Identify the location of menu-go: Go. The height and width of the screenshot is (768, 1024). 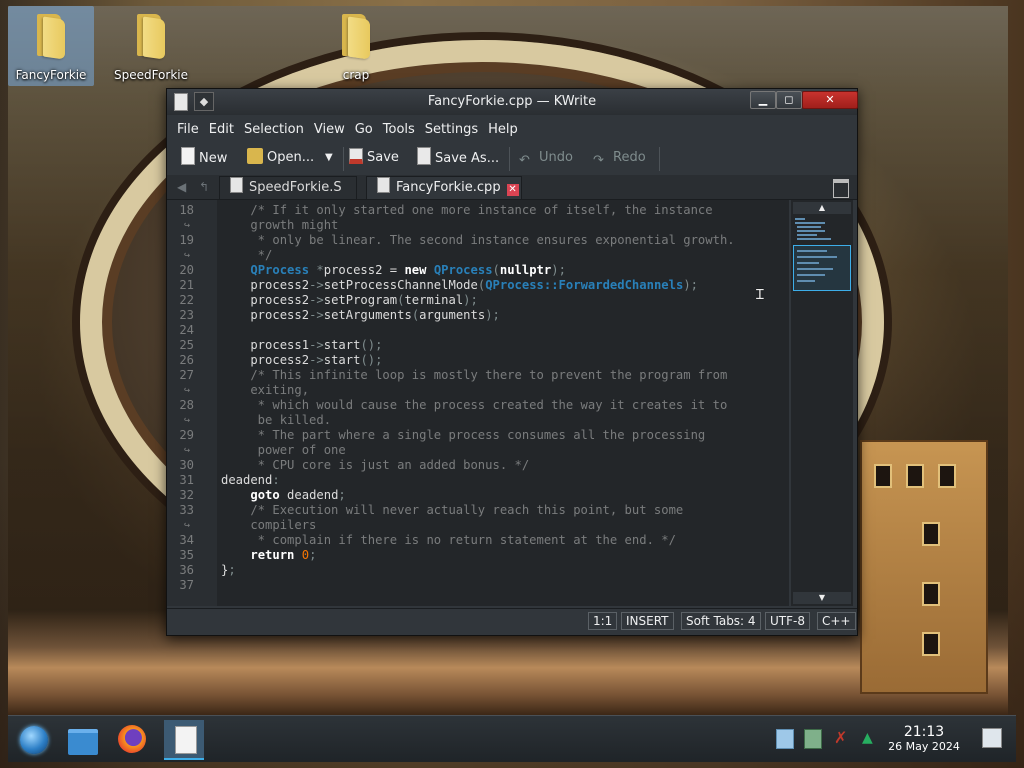
(363, 128).